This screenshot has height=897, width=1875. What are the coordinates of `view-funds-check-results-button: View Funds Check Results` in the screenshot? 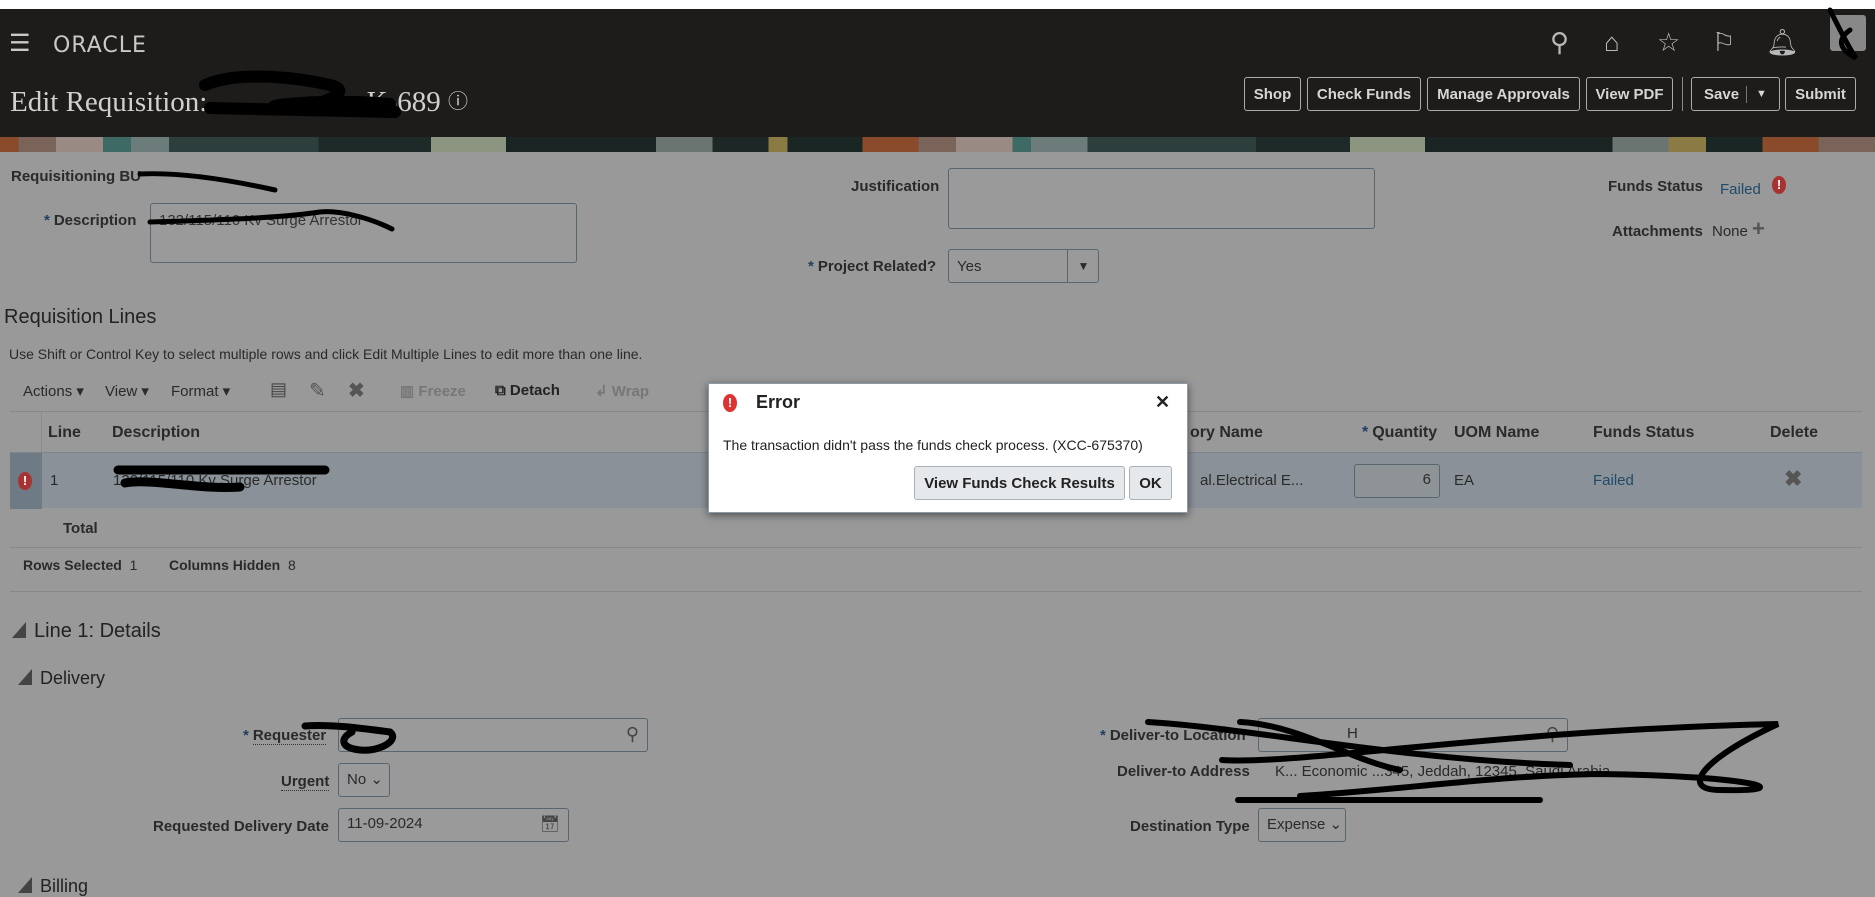 It's located at (1019, 483).